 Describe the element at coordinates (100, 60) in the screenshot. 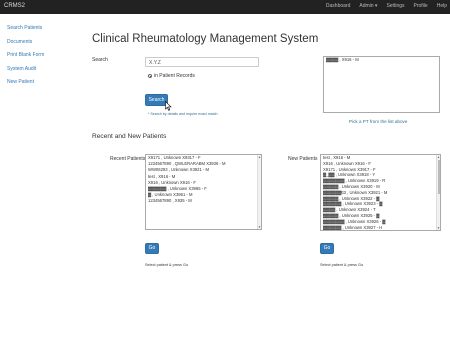

I see `search-label: Search` at that location.